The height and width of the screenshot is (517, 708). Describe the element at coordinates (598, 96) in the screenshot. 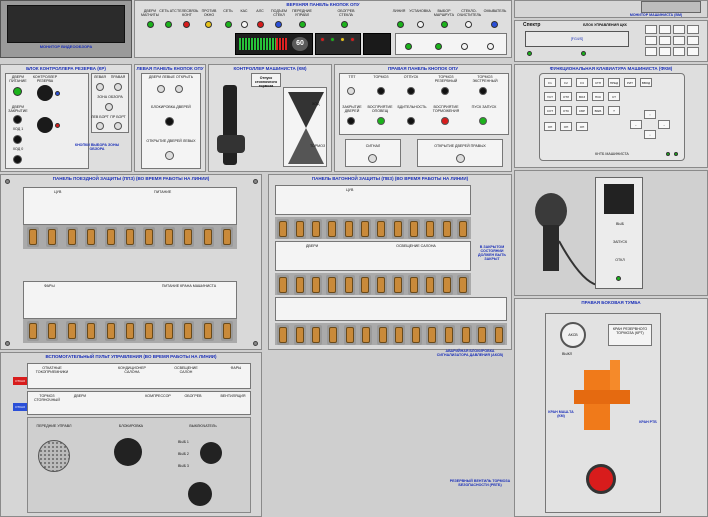

I see `fkm-key: ПСК` at that location.